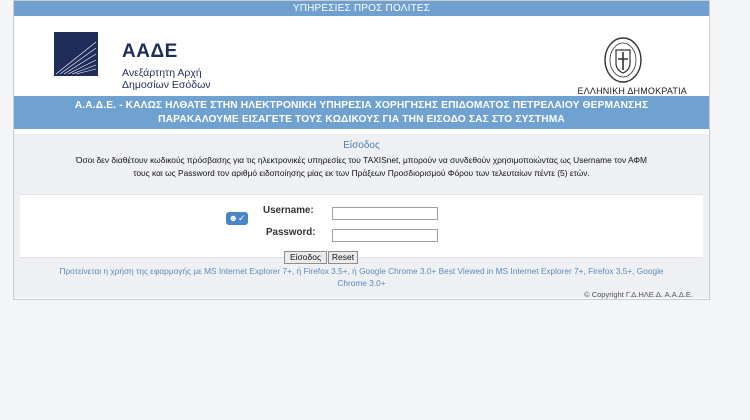 Image resolution: width=750 pixels, height=420 pixels. I want to click on user-check-icon: ☻✓, so click(237, 218).